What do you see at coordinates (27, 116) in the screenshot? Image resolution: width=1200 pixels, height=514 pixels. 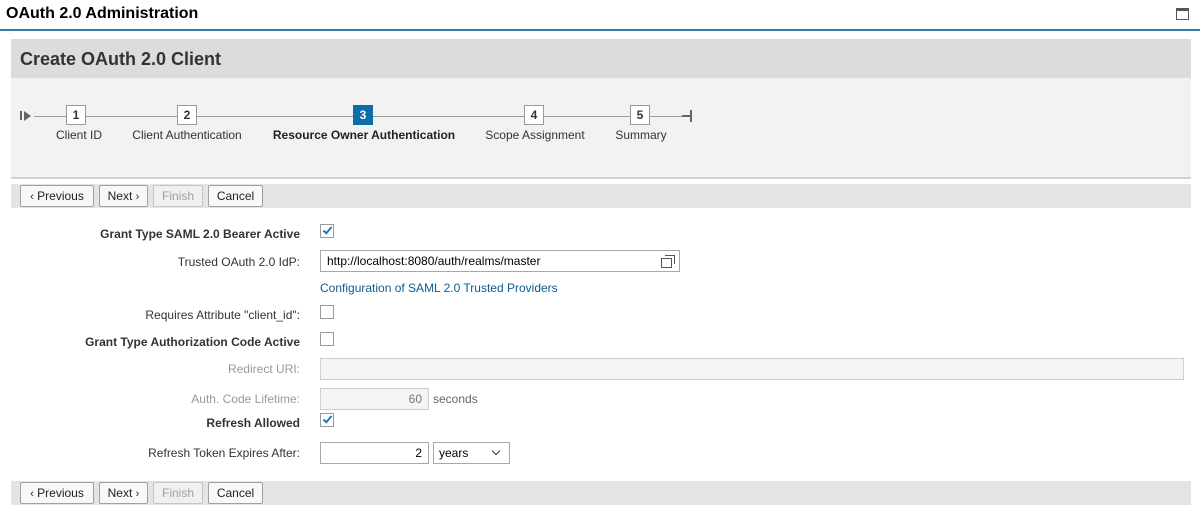 I see `roadmap-start-icon` at bounding box center [27, 116].